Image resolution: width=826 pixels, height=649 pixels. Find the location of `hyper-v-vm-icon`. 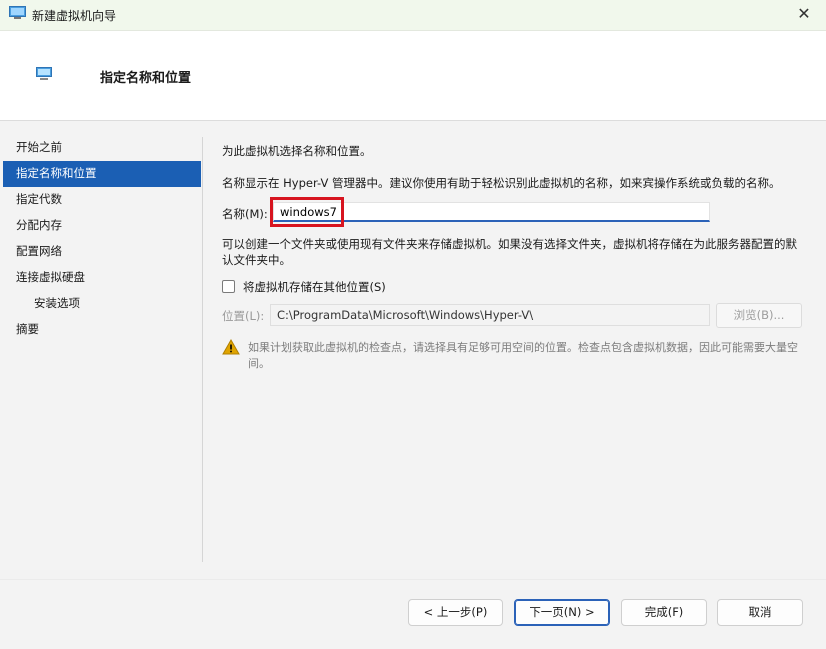

hyper-v-vm-icon is located at coordinates (17, 12).